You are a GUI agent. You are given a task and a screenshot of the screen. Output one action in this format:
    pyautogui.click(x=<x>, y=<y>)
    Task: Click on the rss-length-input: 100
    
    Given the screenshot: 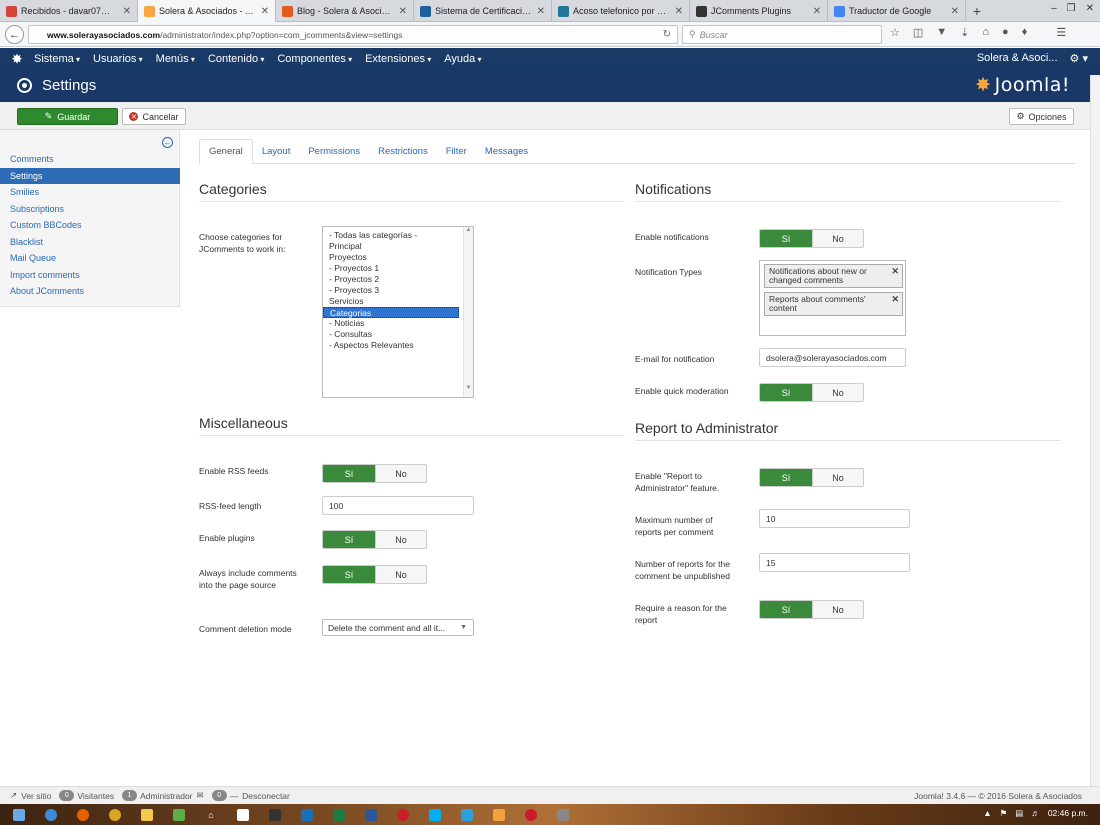 What is the action you would take?
    pyautogui.click(x=398, y=505)
    